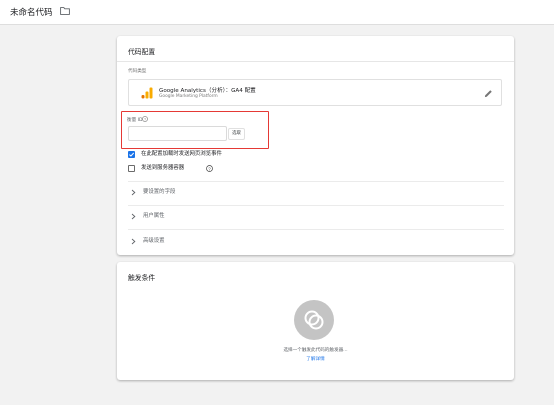 The width and height of the screenshot is (554, 405). Describe the element at coordinates (131, 168) in the screenshot. I see `server-container-checkbox` at that location.